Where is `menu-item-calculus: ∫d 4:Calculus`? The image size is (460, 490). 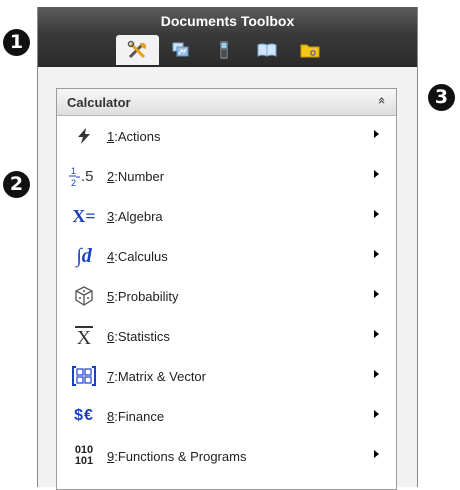 menu-item-calculus: ∫d 4:Calculus is located at coordinates (226, 256).